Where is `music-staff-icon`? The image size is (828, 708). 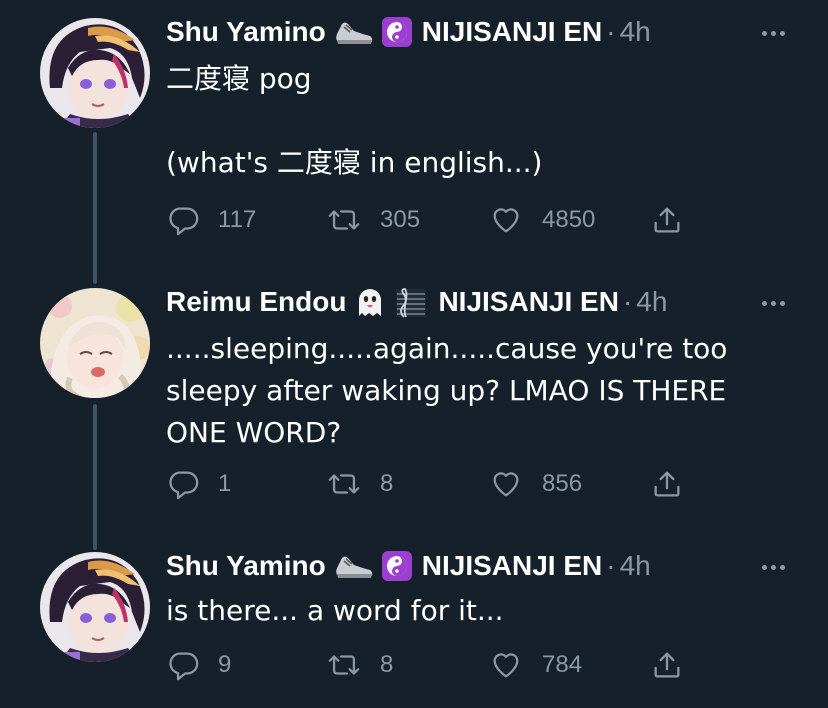
music-staff-icon is located at coordinates (411, 302).